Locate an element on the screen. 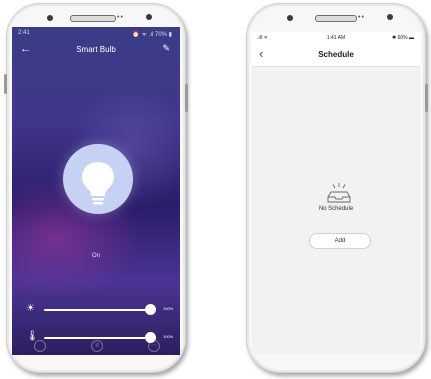 The image size is (431, 379). brightness-slider: ☀ 100% is located at coordinates (100, 309).